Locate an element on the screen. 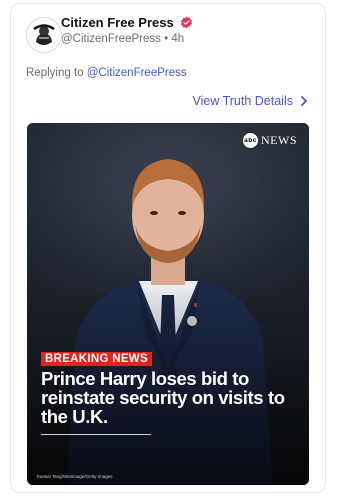 The image size is (337, 500). replying-to: Replying to @CitizenFreePress is located at coordinates (106, 73).